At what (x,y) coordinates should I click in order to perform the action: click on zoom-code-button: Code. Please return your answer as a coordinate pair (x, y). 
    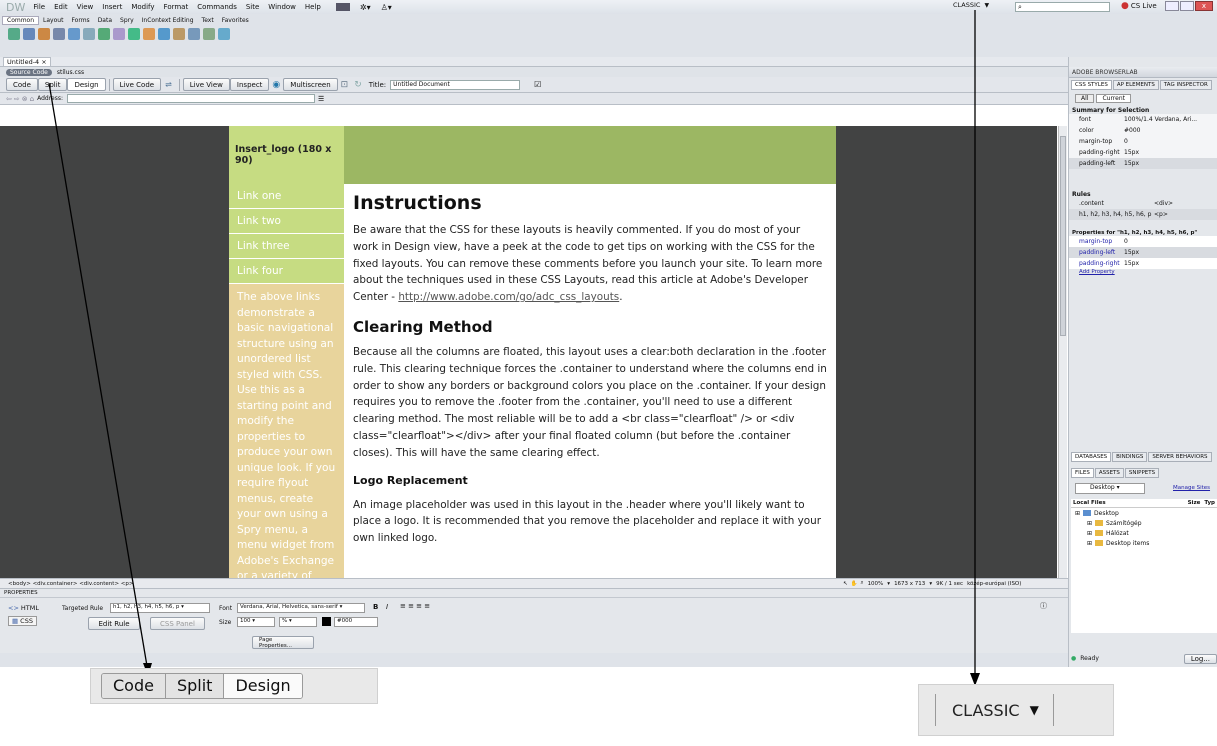
    Looking at the image, I should click on (134, 686).